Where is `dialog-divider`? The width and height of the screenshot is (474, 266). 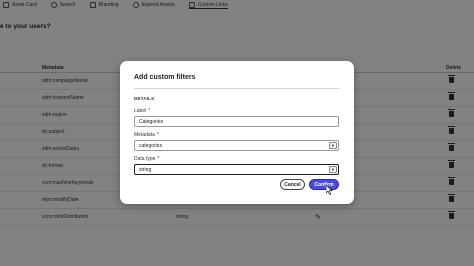
dialog-divider is located at coordinates (237, 88).